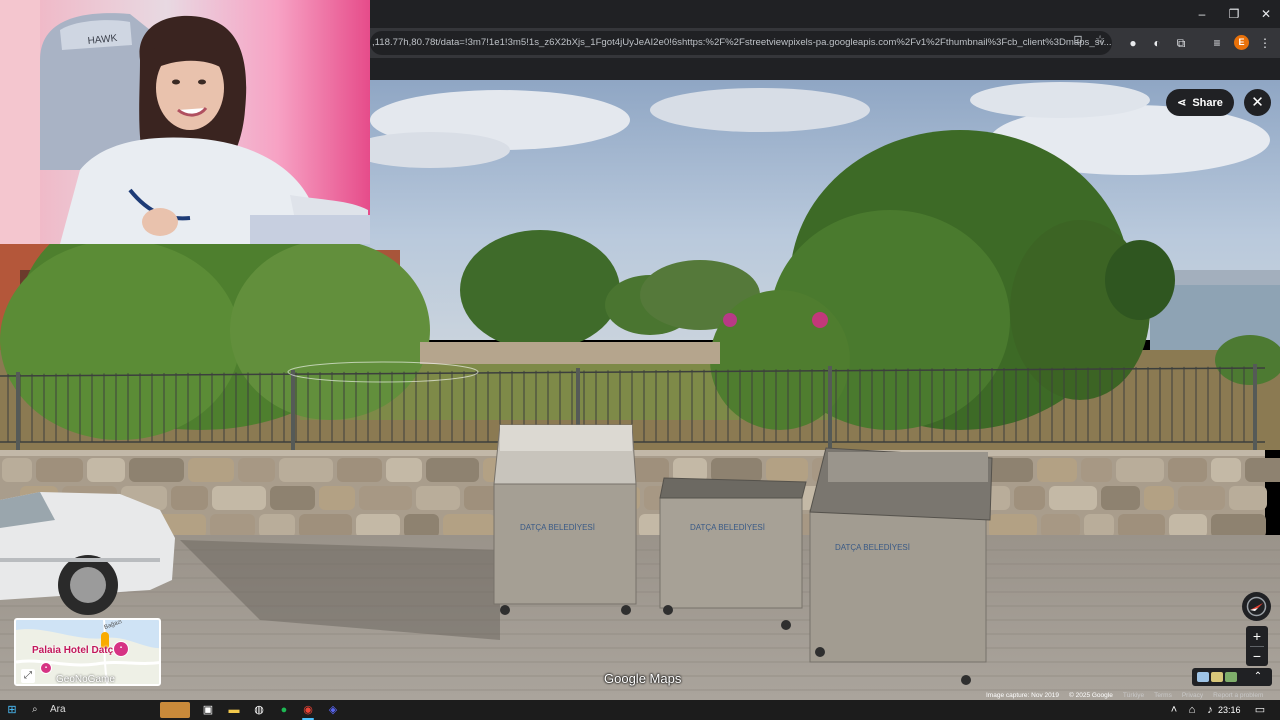  I want to click on file-explorer-icon: ▬, so click(234, 710).